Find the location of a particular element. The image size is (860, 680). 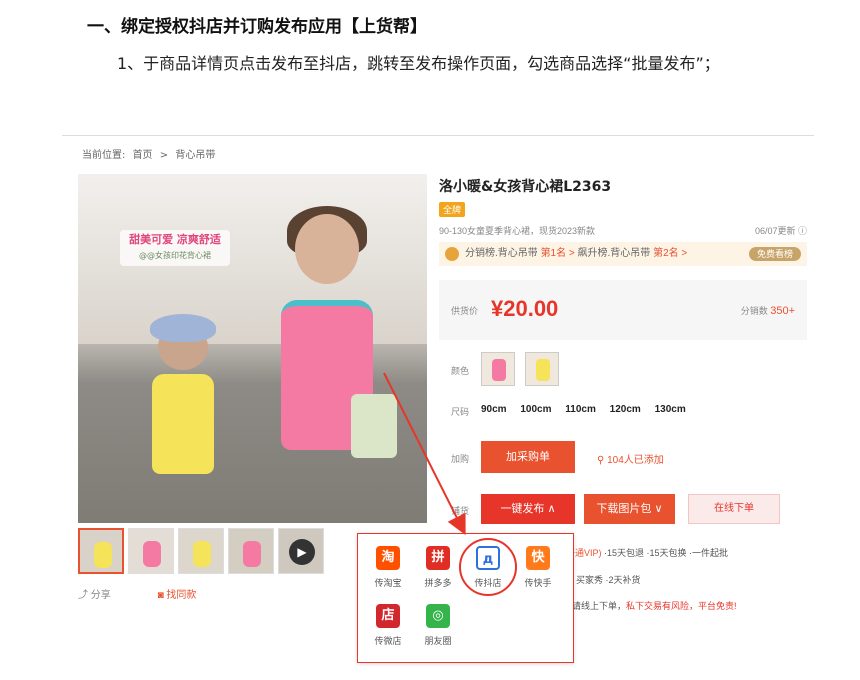

size-option: 130cm is located at coordinates (670, 409).